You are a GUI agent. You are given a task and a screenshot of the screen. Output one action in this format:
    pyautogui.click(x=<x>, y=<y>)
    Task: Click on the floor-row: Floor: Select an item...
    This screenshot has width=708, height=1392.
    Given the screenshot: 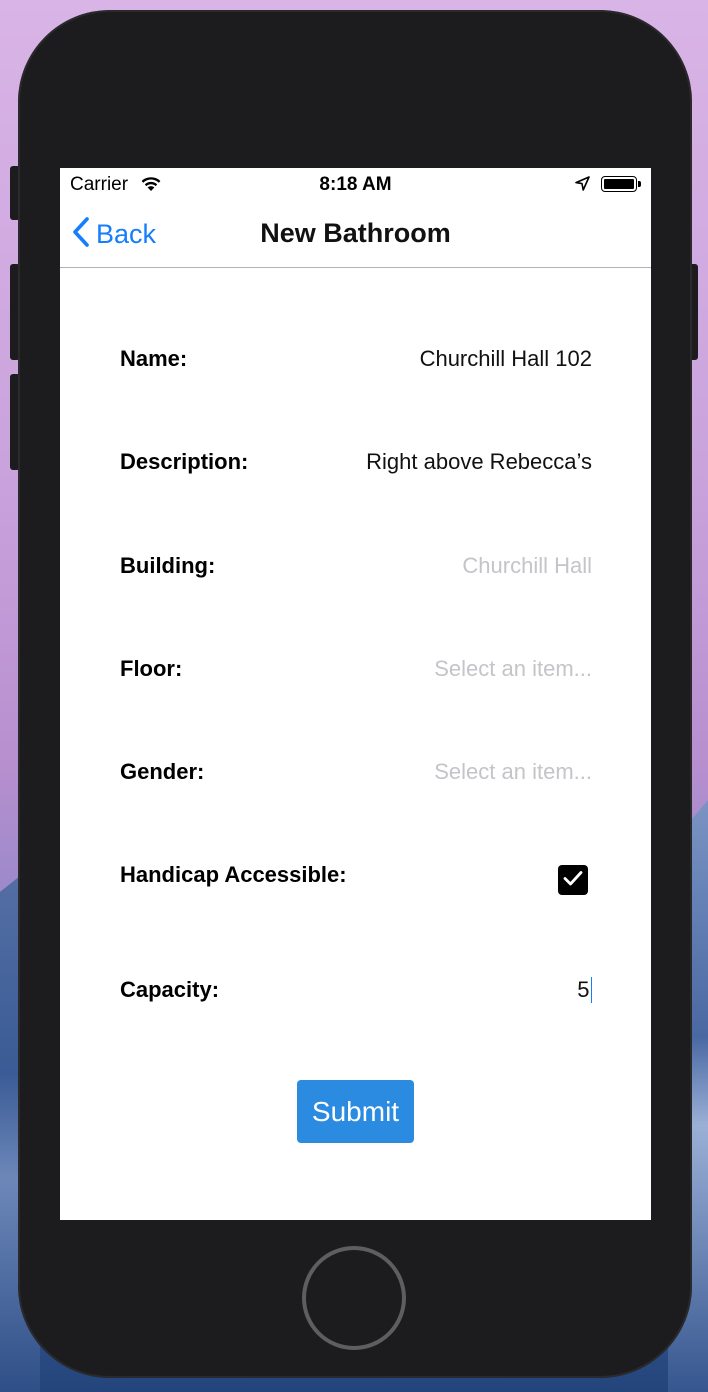 What is the action you would take?
    pyautogui.click(x=356, y=669)
    